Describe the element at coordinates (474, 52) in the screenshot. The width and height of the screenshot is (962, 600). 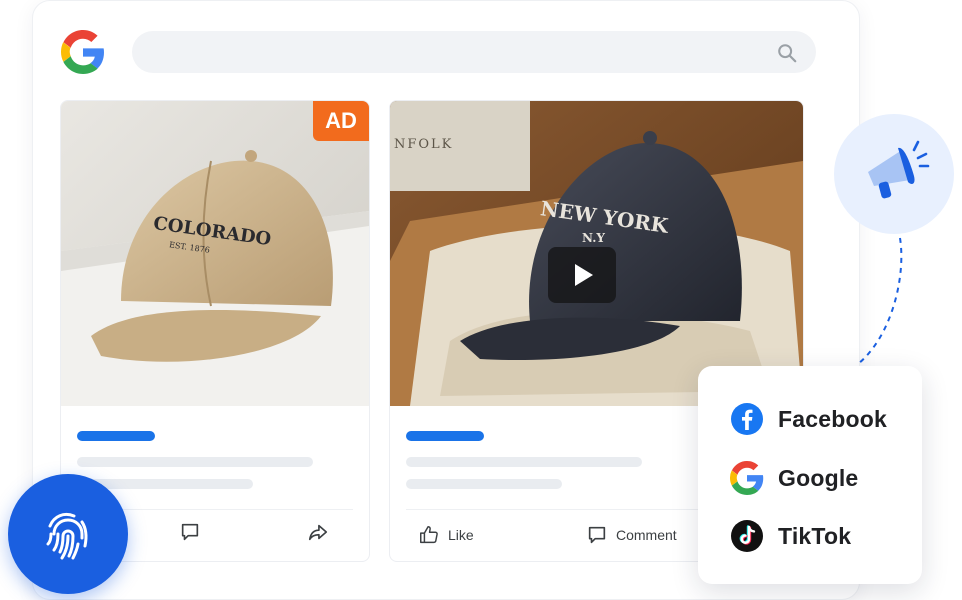
I see `search-bar` at that location.